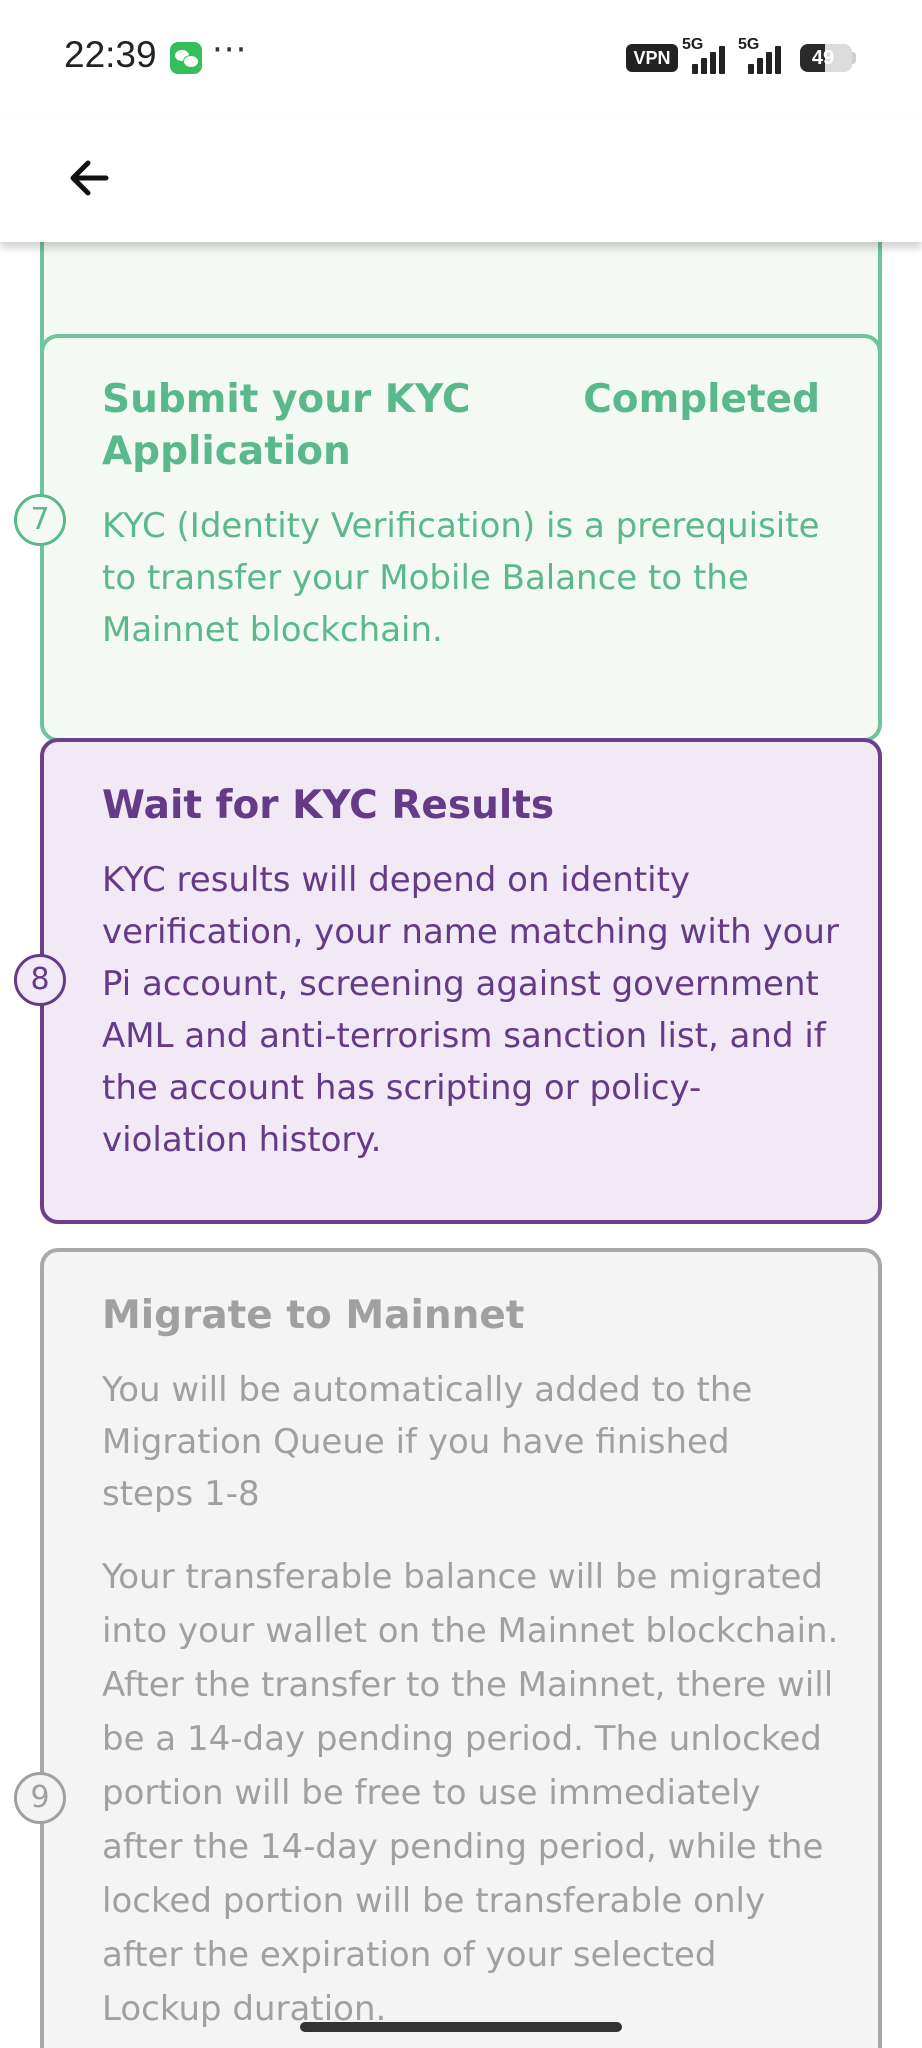  Describe the element at coordinates (823, 58) in the screenshot. I see `battery-level: 49` at that location.